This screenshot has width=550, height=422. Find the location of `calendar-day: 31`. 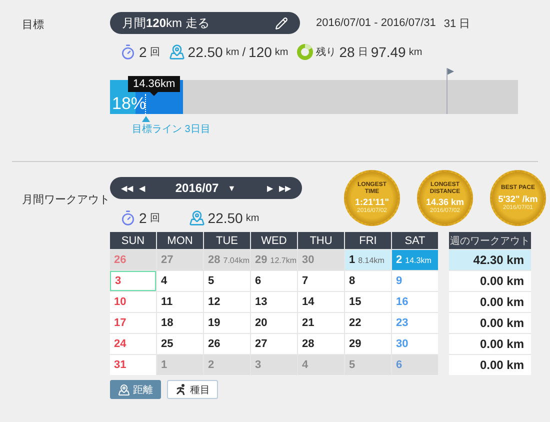

calendar-day: 31 is located at coordinates (133, 365).